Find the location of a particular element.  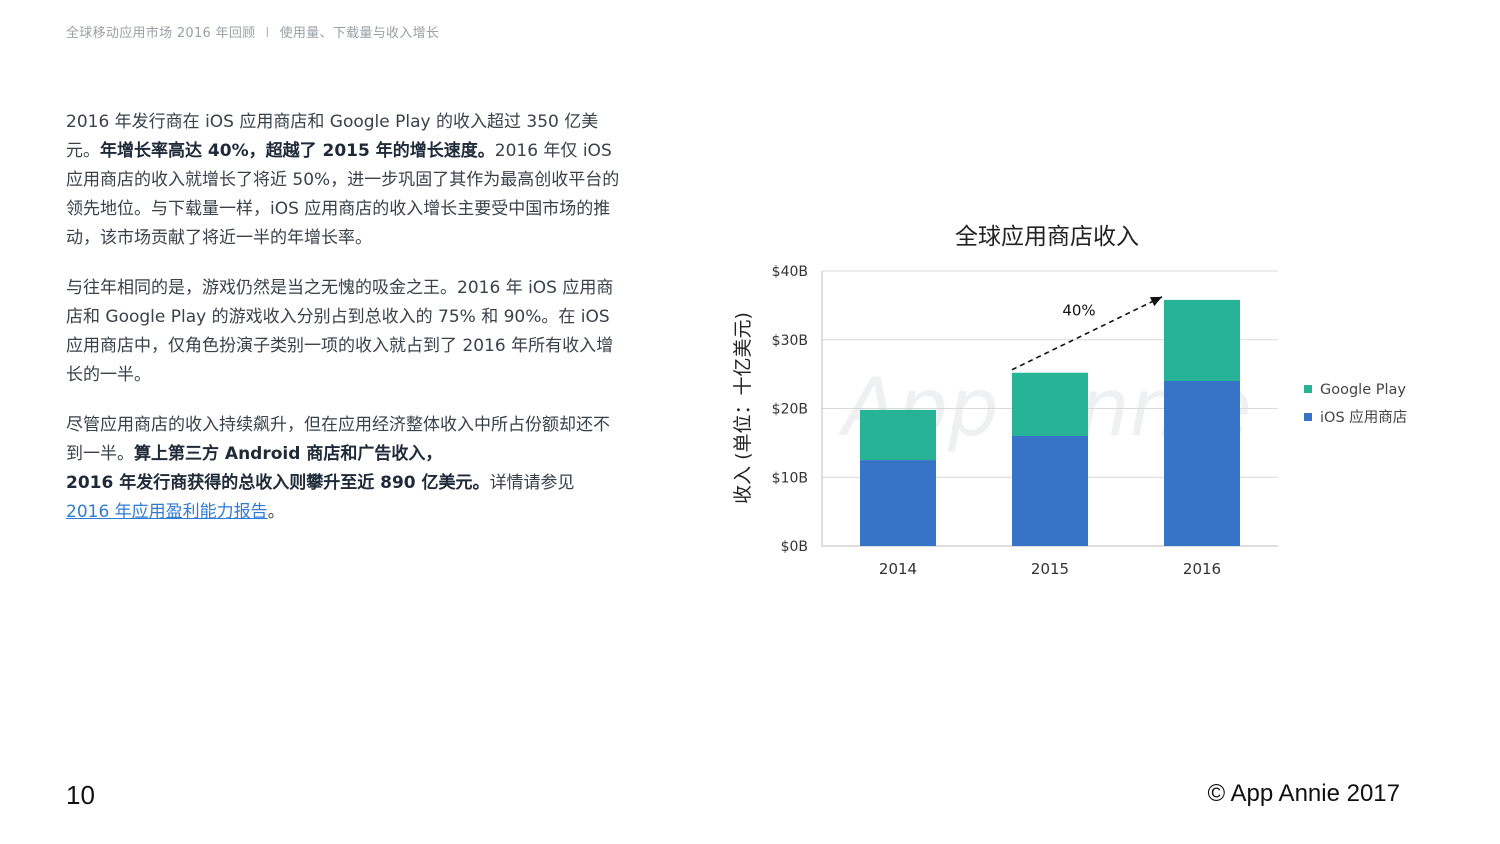

copyright: © App Annie 2017 is located at coordinates (1303, 793).